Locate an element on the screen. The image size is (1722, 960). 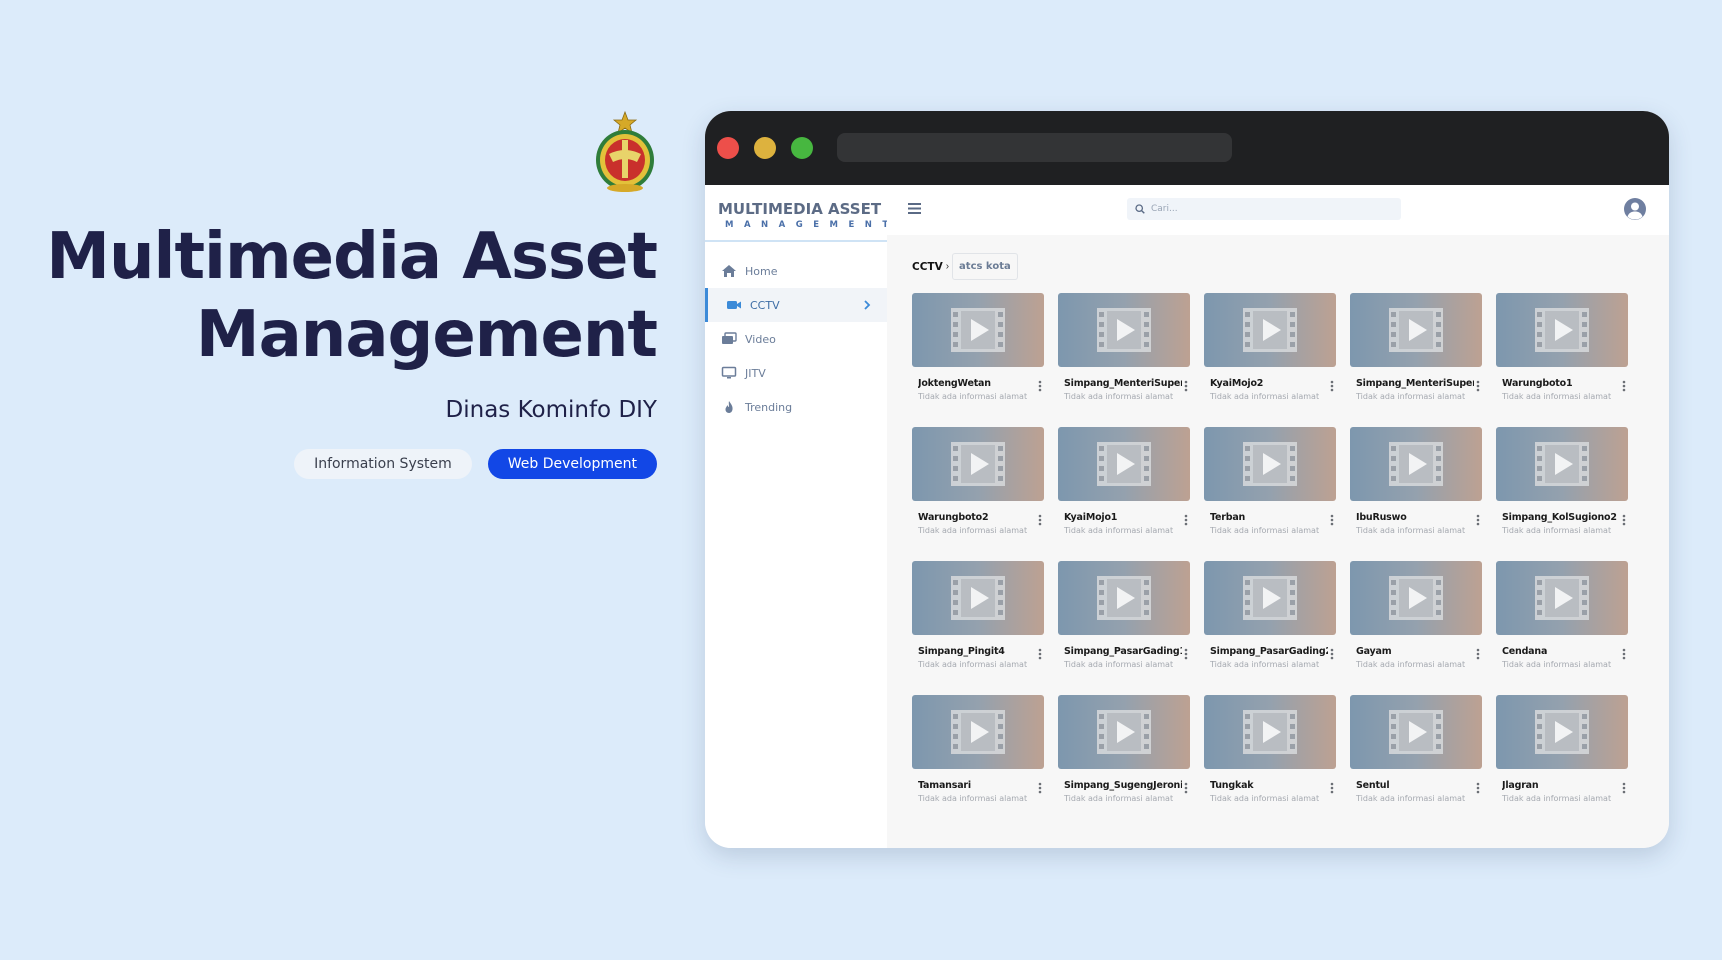
hero-title: Multimedia Asset Management is located at coordinates (347, 296).